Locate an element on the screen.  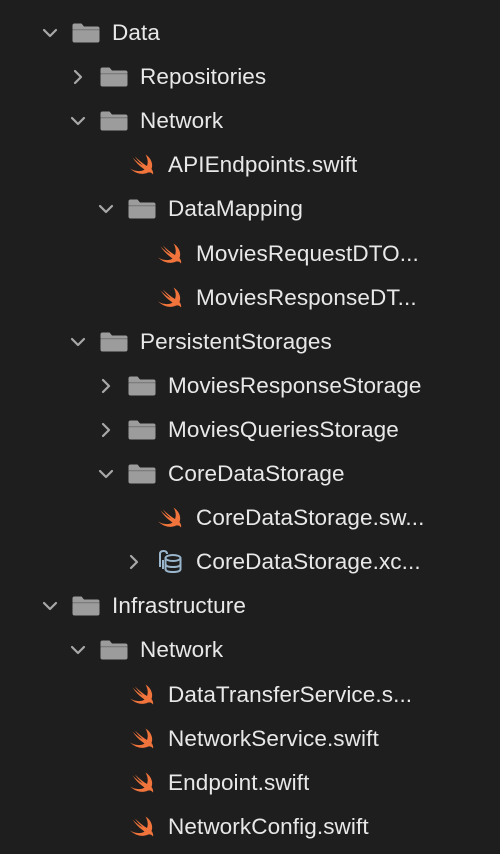
tree-row-datamapping: DataMapping is located at coordinates (250, 209).